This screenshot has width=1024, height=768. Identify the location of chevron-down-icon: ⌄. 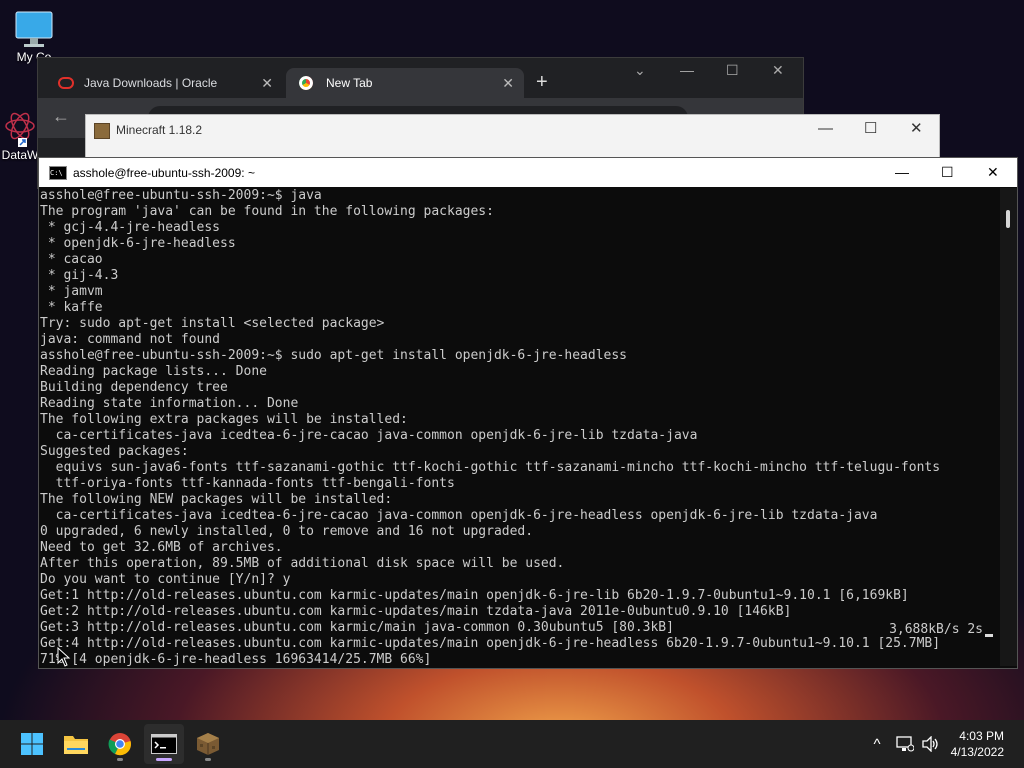
(640, 70).